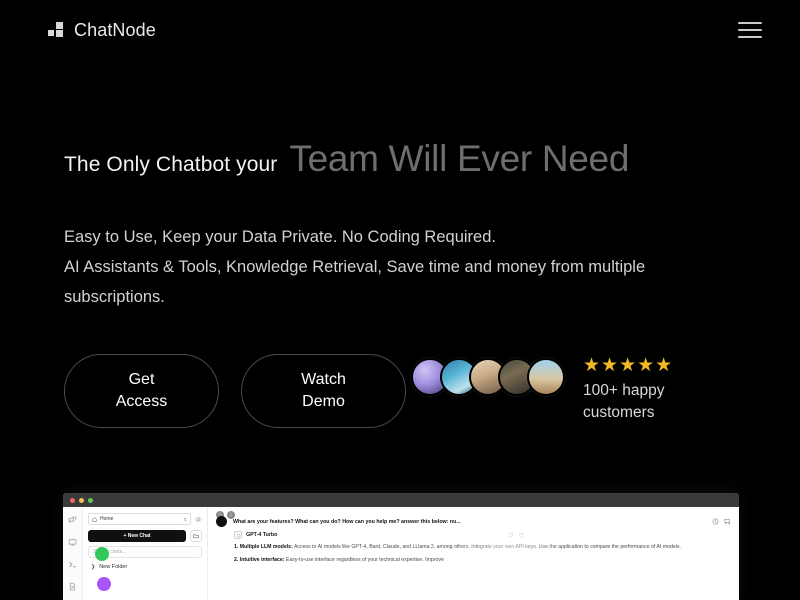  I want to click on zoom-window-icon, so click(90, 500).